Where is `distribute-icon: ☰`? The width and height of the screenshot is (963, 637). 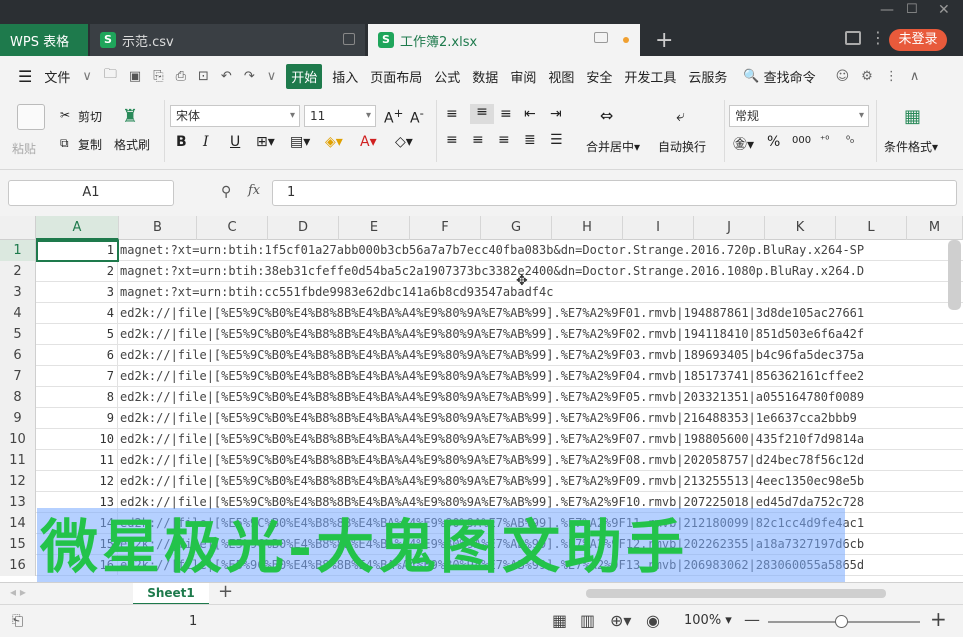
distribute-icon: ☰ is located at coordinates (556, 140).